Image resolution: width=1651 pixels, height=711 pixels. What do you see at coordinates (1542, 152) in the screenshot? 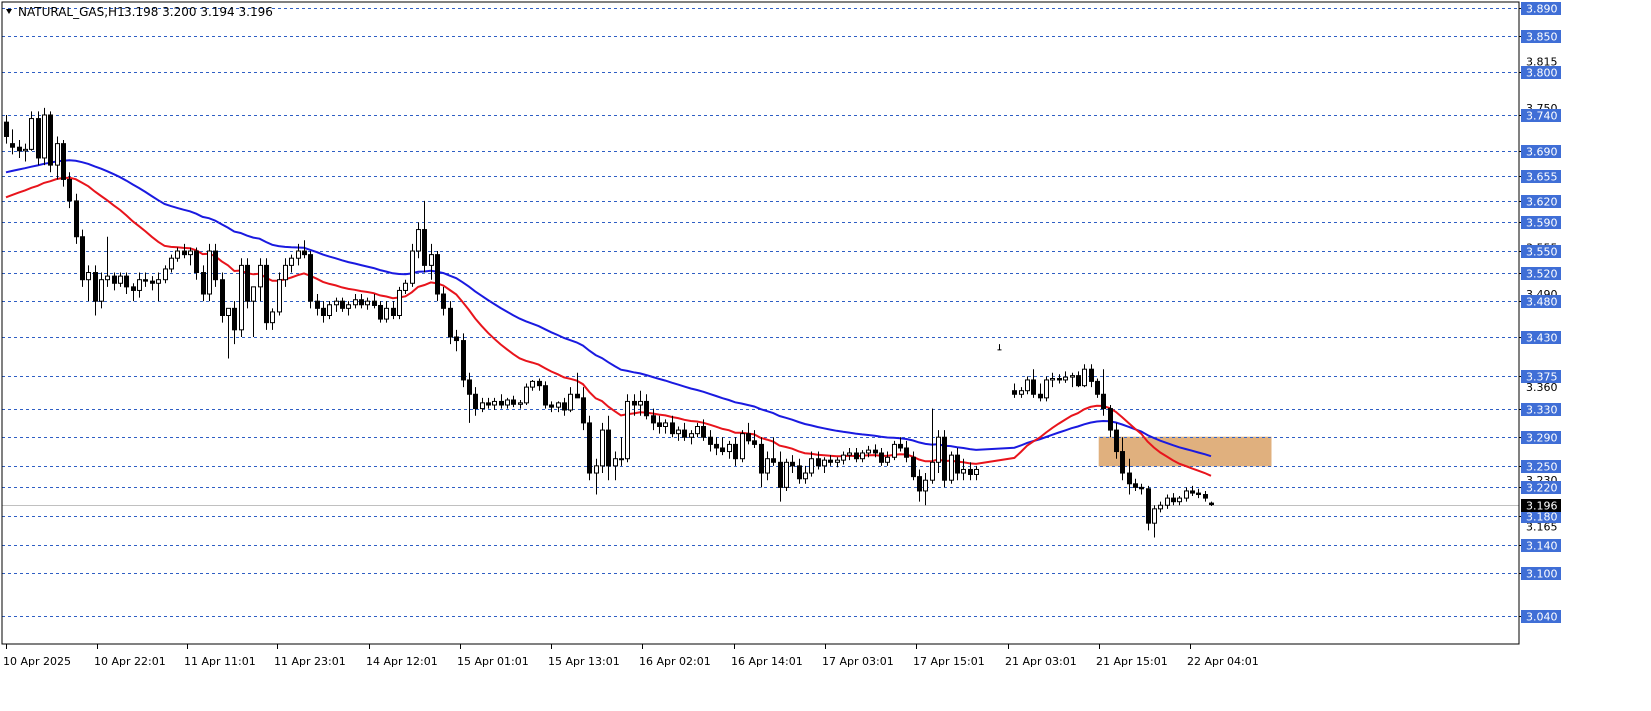
I see `level-price-label: 3.690` at bounding box center [1542, 152].